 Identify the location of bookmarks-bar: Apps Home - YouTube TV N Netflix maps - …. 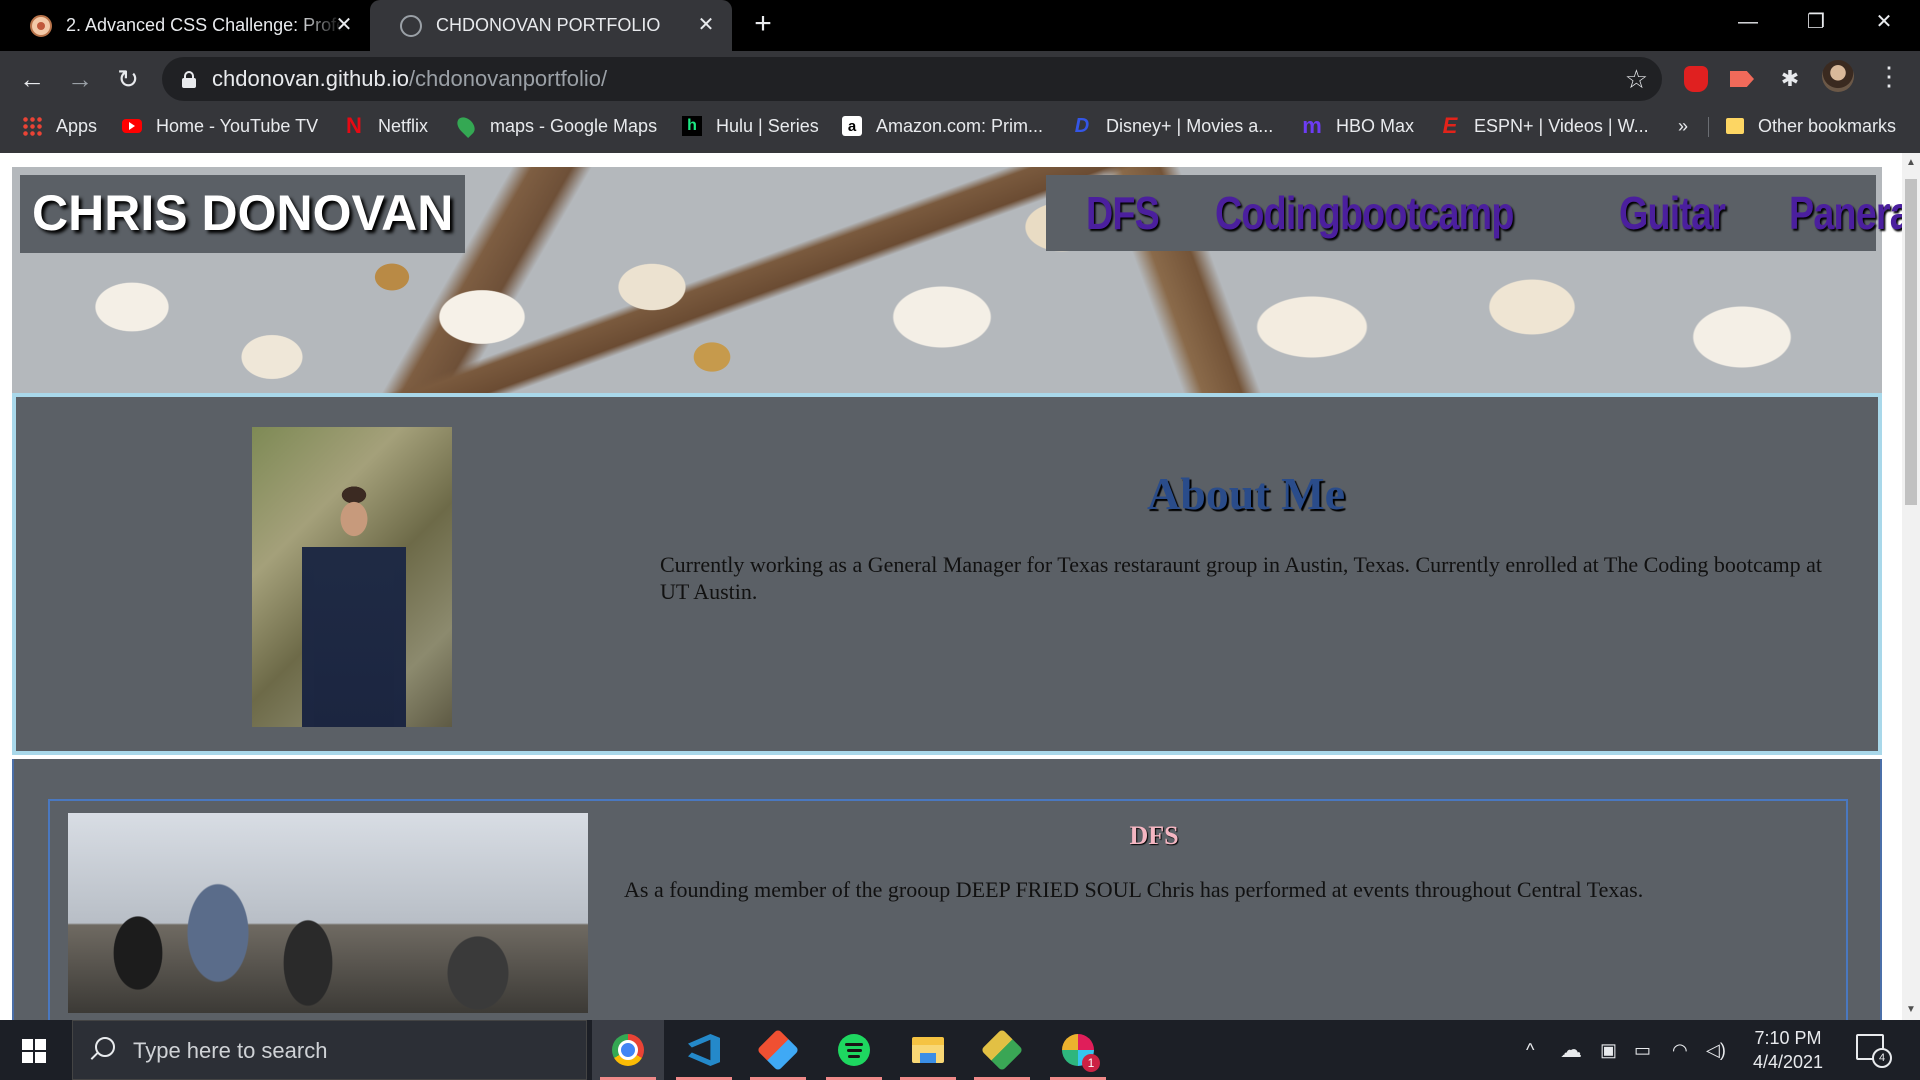
(960, 130).